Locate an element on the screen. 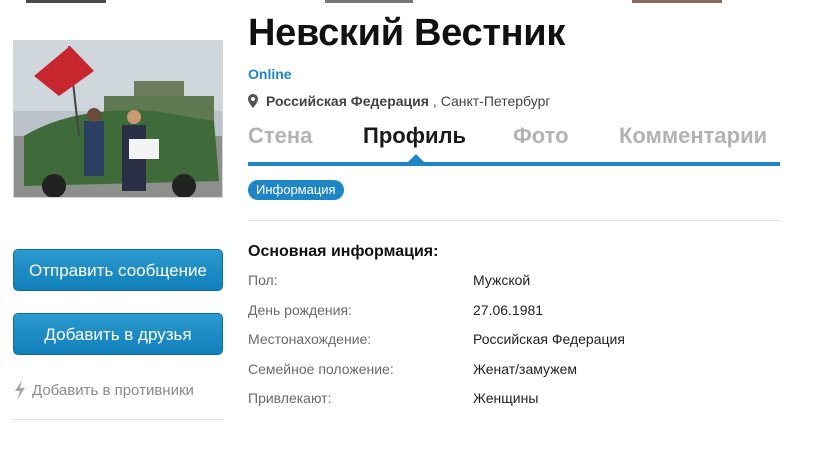  tab-wall: Стена is located at coordinates (280, 136).